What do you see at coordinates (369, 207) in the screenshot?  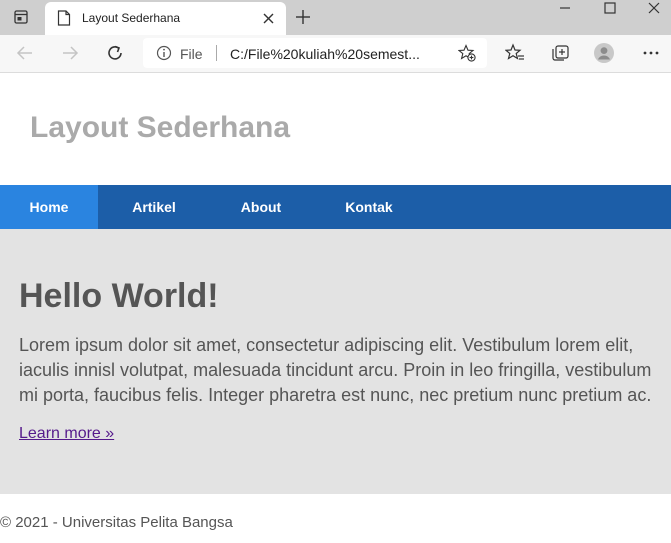 I see `nav-item-kontak: Kontak` at bounding box center [369, 207].